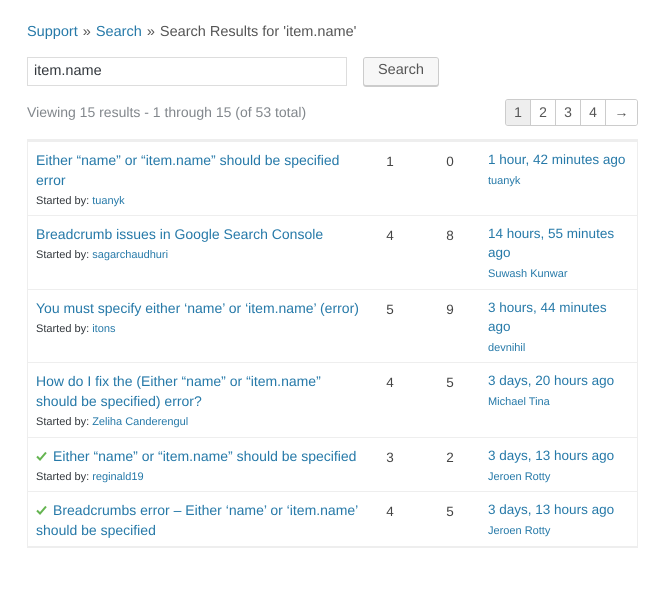  What do you see at coordinates (558, 159) in the screenshot?
I see `freshness-link: 1 hour, 42 minutes ago` at bounding box center [558, 159].